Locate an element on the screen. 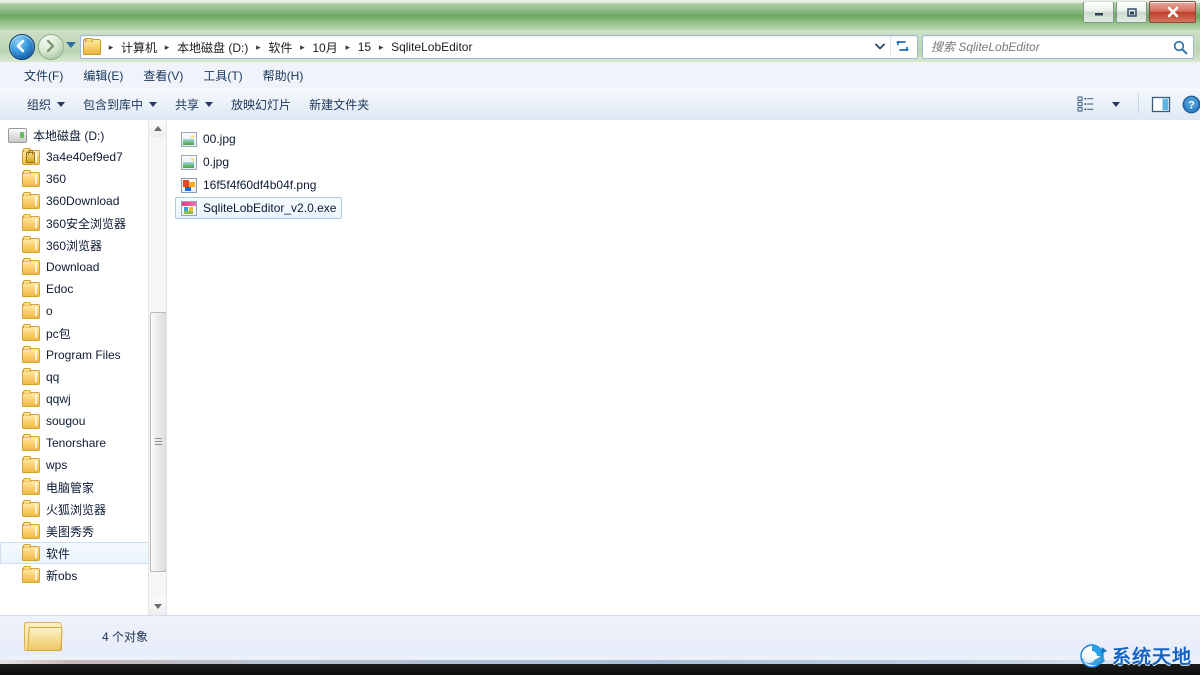 Image resolution: width=1200 pixels, height=675 pixels. scrollbar-thumb is located at coordinates (158, 442).